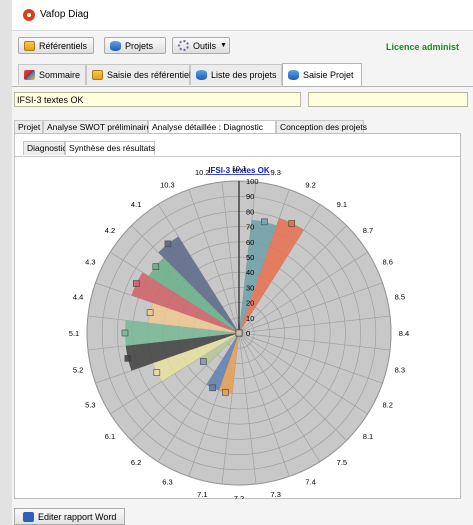 This screenshot has height=525, width=473. What do you see at coordinates (239, 168) in the screenshot?
I see `category-label: 10.1` at bounding box center [239, 168].